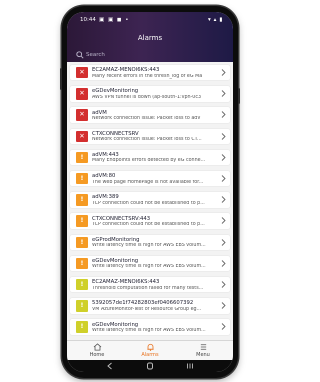 This screenshot has height=382, width=320. What do you see at coordinates (95, 55) in the screenshot?
I see `search-input: Search` at bounding box center [95, 55].